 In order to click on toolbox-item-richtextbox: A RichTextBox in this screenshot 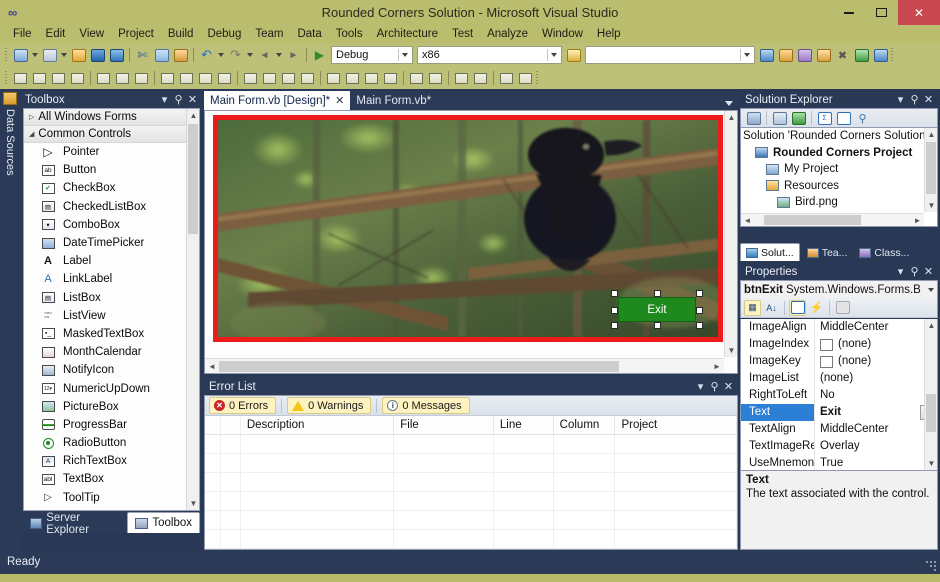, I will do `click(105, 461)`.